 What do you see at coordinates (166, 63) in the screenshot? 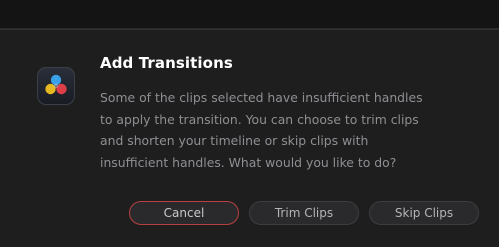
I see `dialog-title: Add Transitions` at bounding box center [166, 63].